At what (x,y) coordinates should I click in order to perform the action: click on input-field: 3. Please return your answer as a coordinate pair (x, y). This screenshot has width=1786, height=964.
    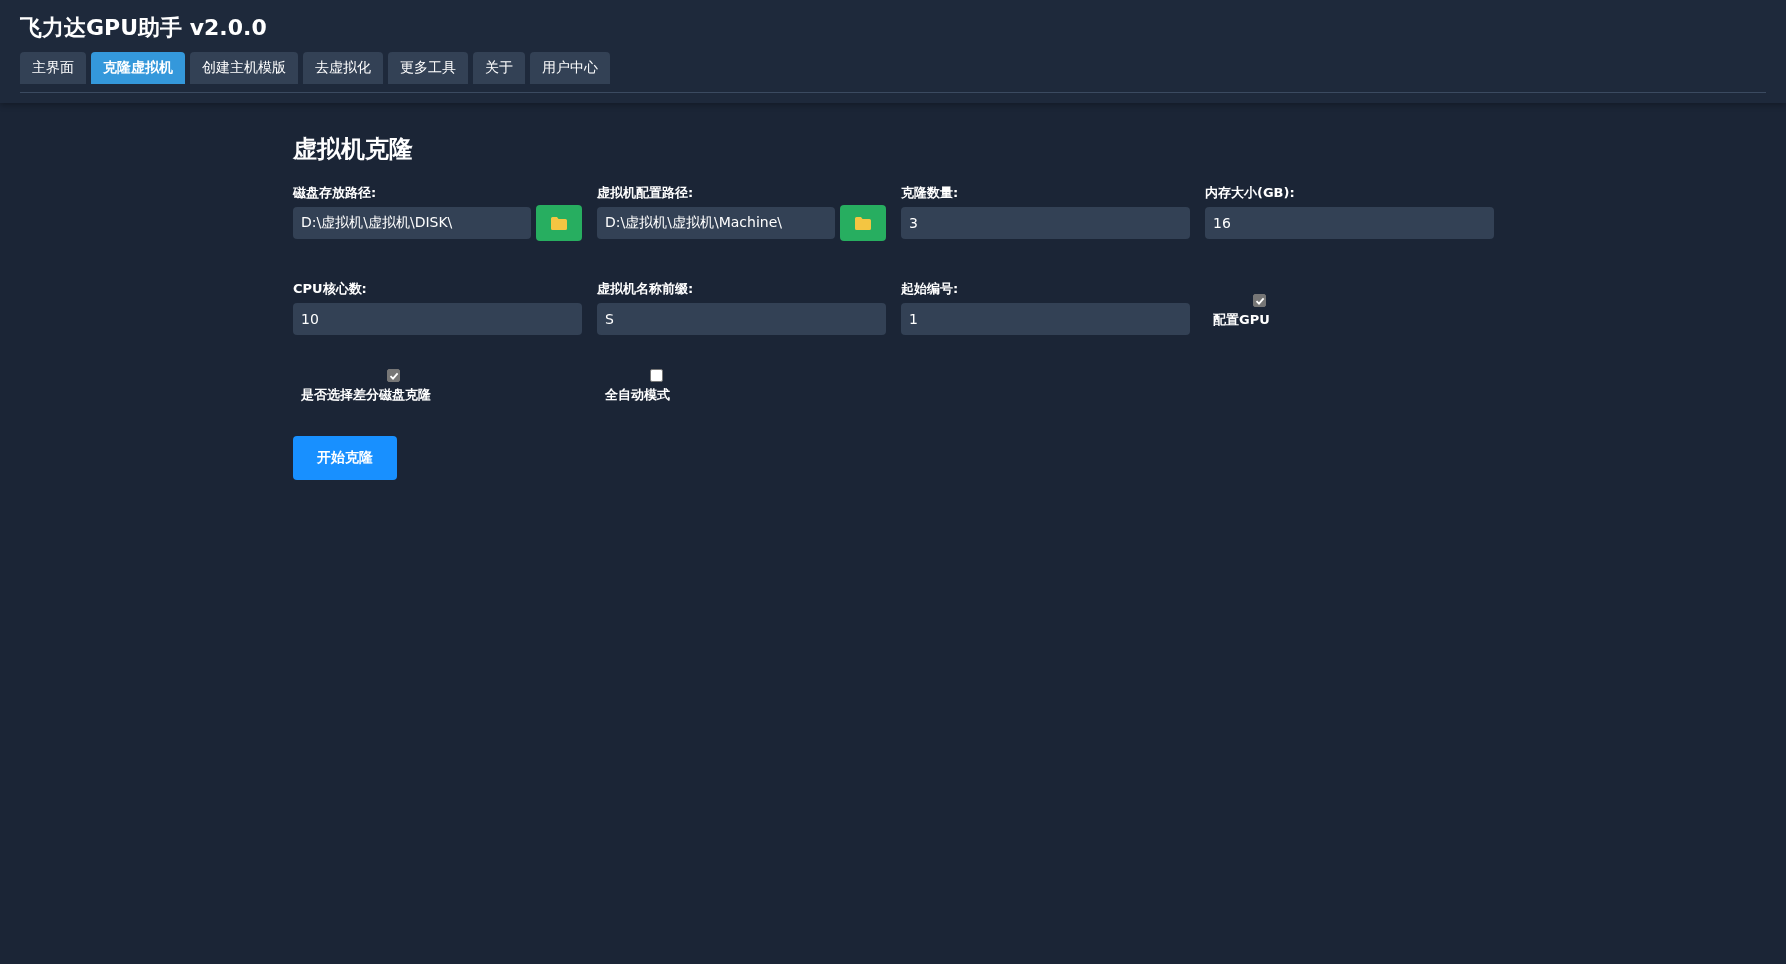
    Looking at the image, I should click on (1045, 223).